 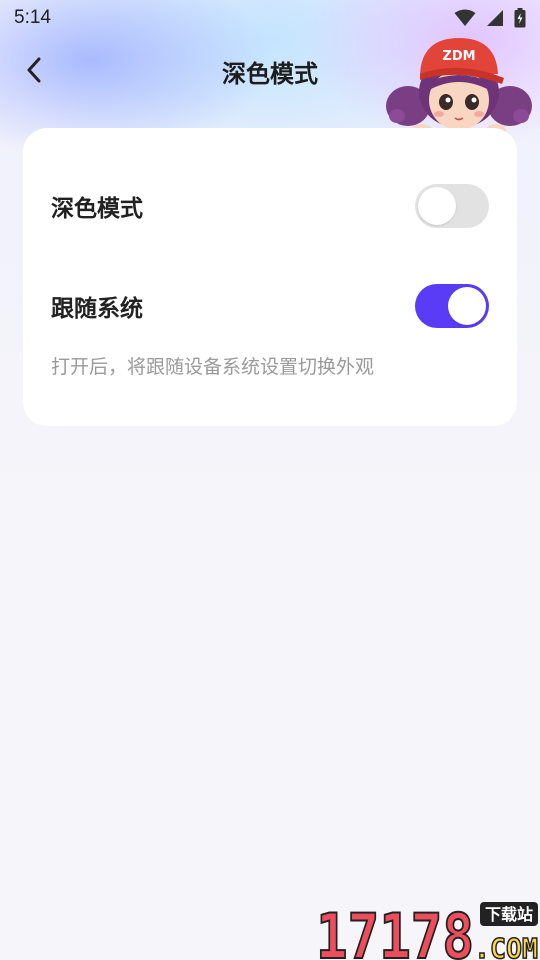 I want to click on signal-icon, so click(x=495, y=18).